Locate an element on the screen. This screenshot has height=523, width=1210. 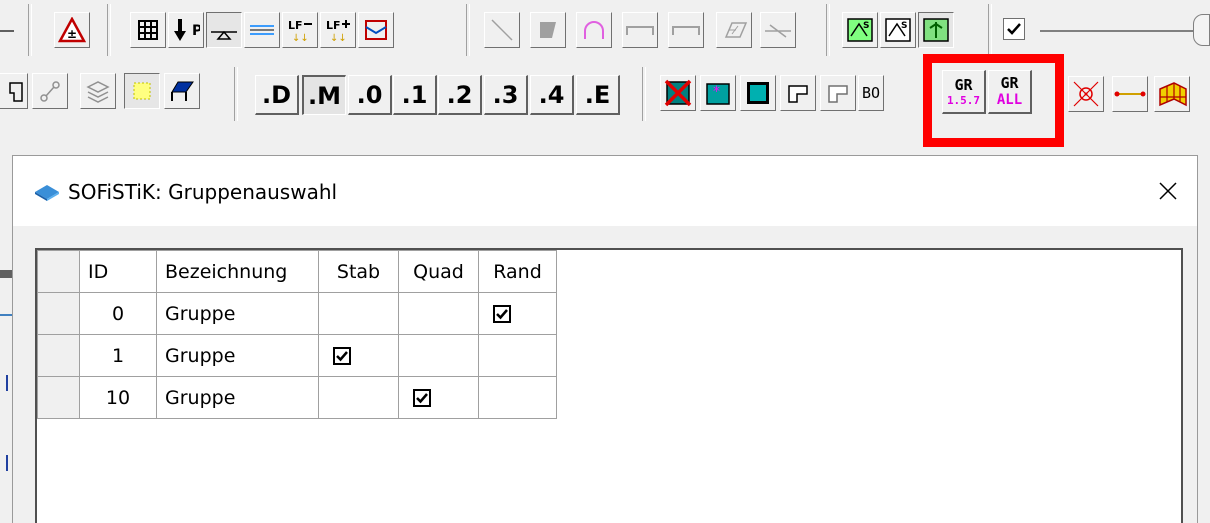
close-icon is located at coordinates (1168, 191).